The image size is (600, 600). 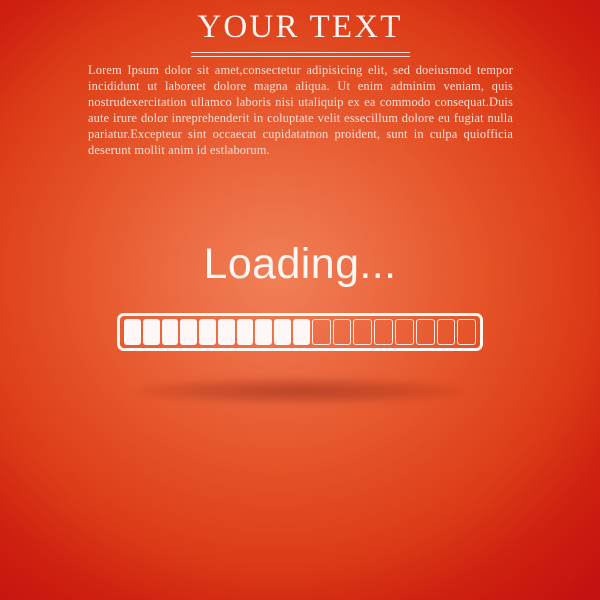 I want to click on header-block: YOUR TEXT, so click(x=300, y=28).